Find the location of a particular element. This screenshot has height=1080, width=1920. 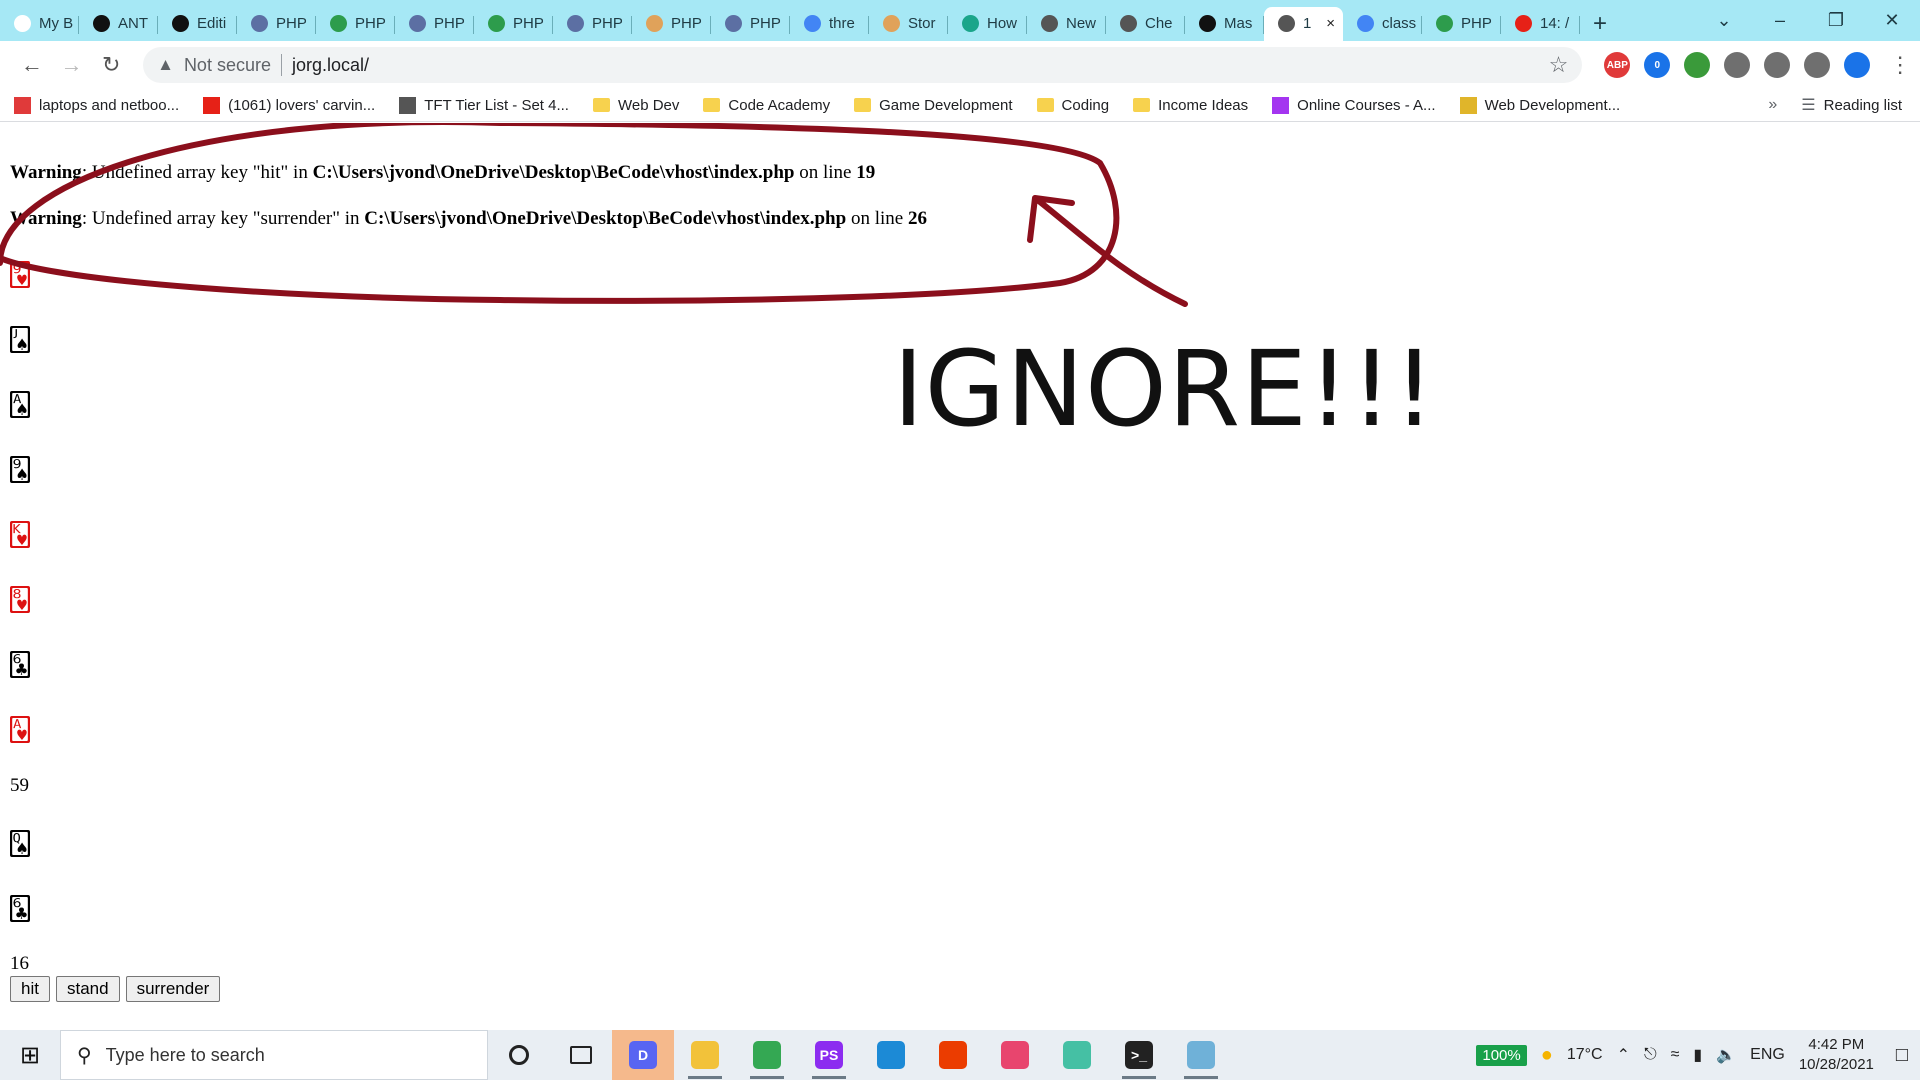

forward-icon: → is located at coordinates (72, 65).